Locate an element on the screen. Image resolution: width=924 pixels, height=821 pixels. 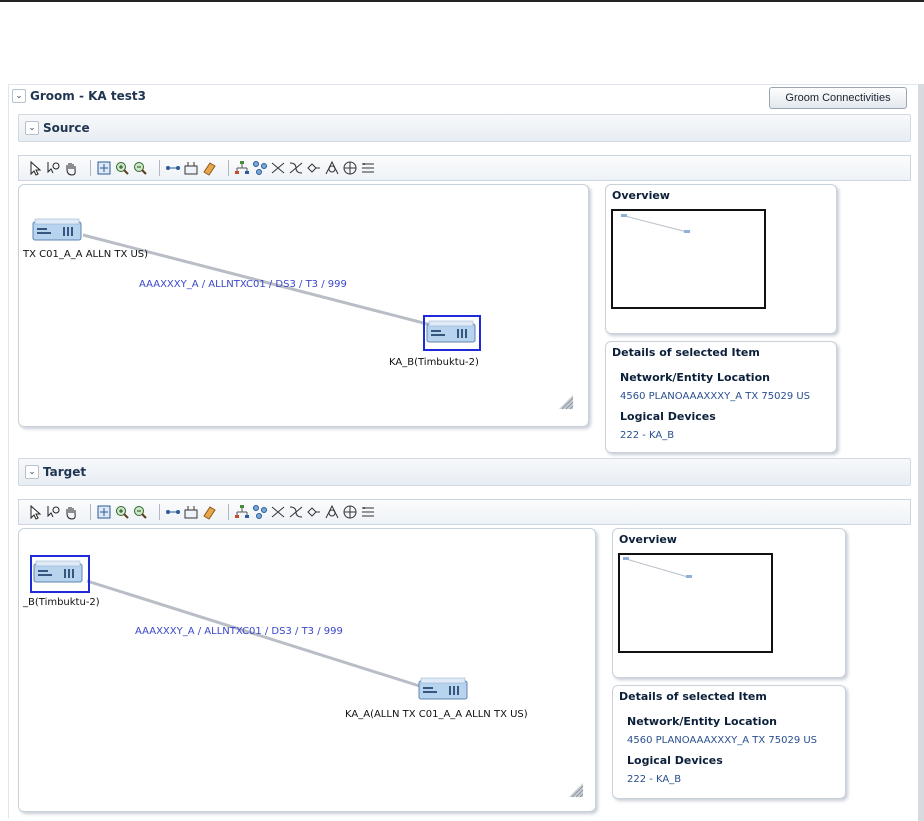
target-section-header: ⌄ Target is located at coordinates (464, 472).